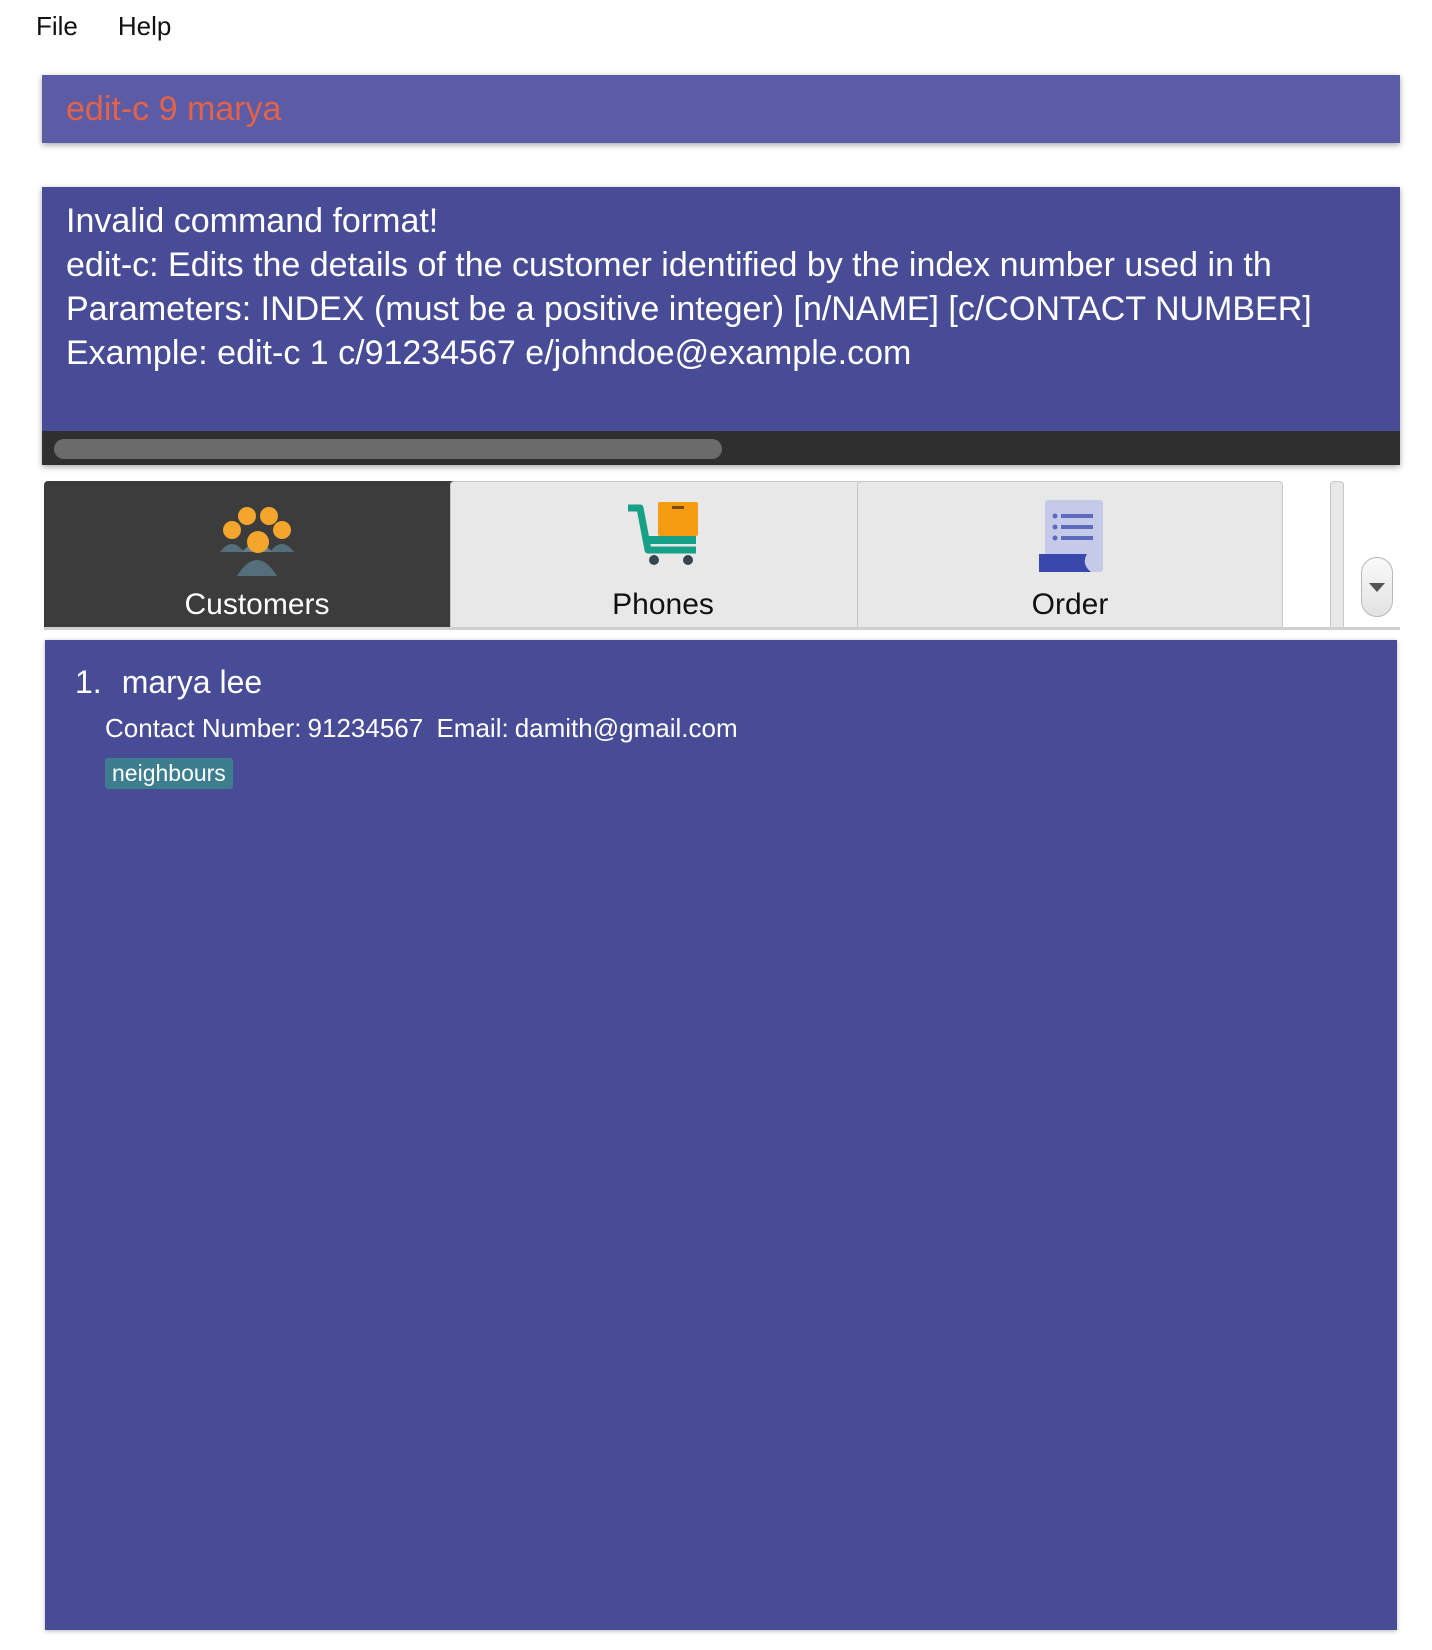  I want to click on tab-label: Order, so click(1070, 604).